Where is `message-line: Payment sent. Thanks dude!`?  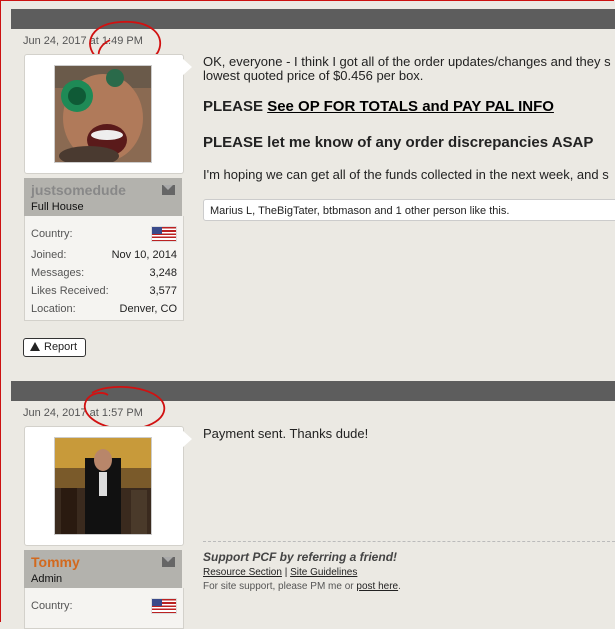 message-line: Payment sent. Thanks dude! is located at coordinates (286, 433).